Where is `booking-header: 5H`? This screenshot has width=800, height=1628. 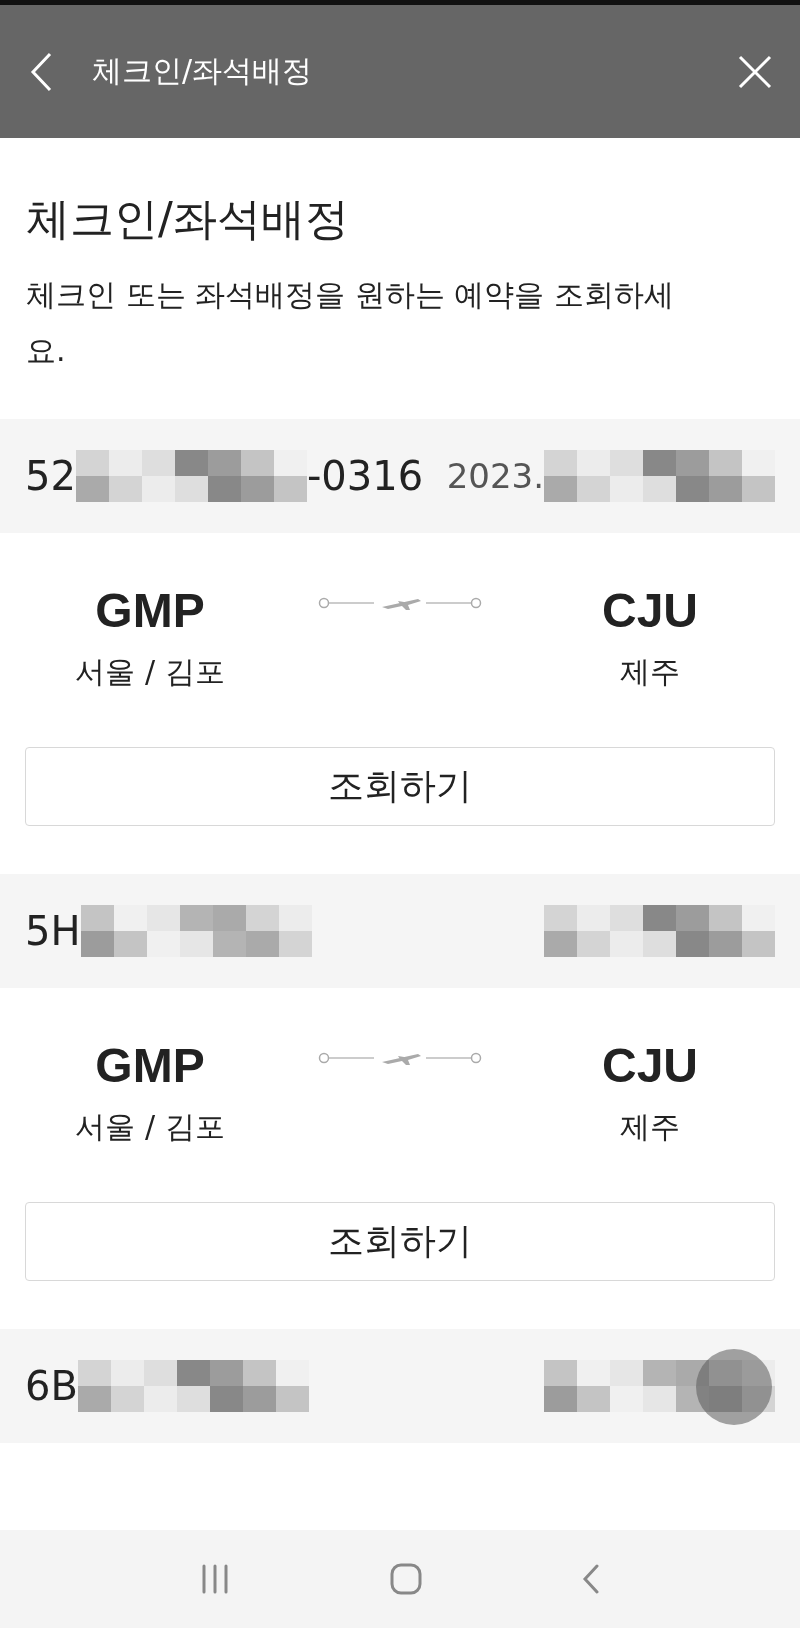
booking-header: 5H is located at coordinates (400, 931).